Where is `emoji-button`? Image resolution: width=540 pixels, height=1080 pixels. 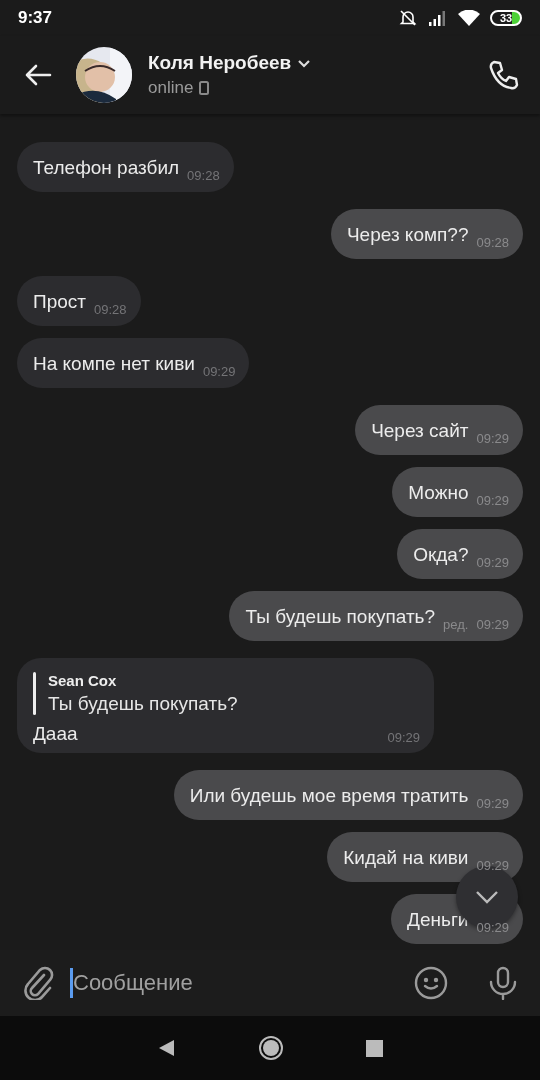
emoji-button is located at coordinates (431, 983).